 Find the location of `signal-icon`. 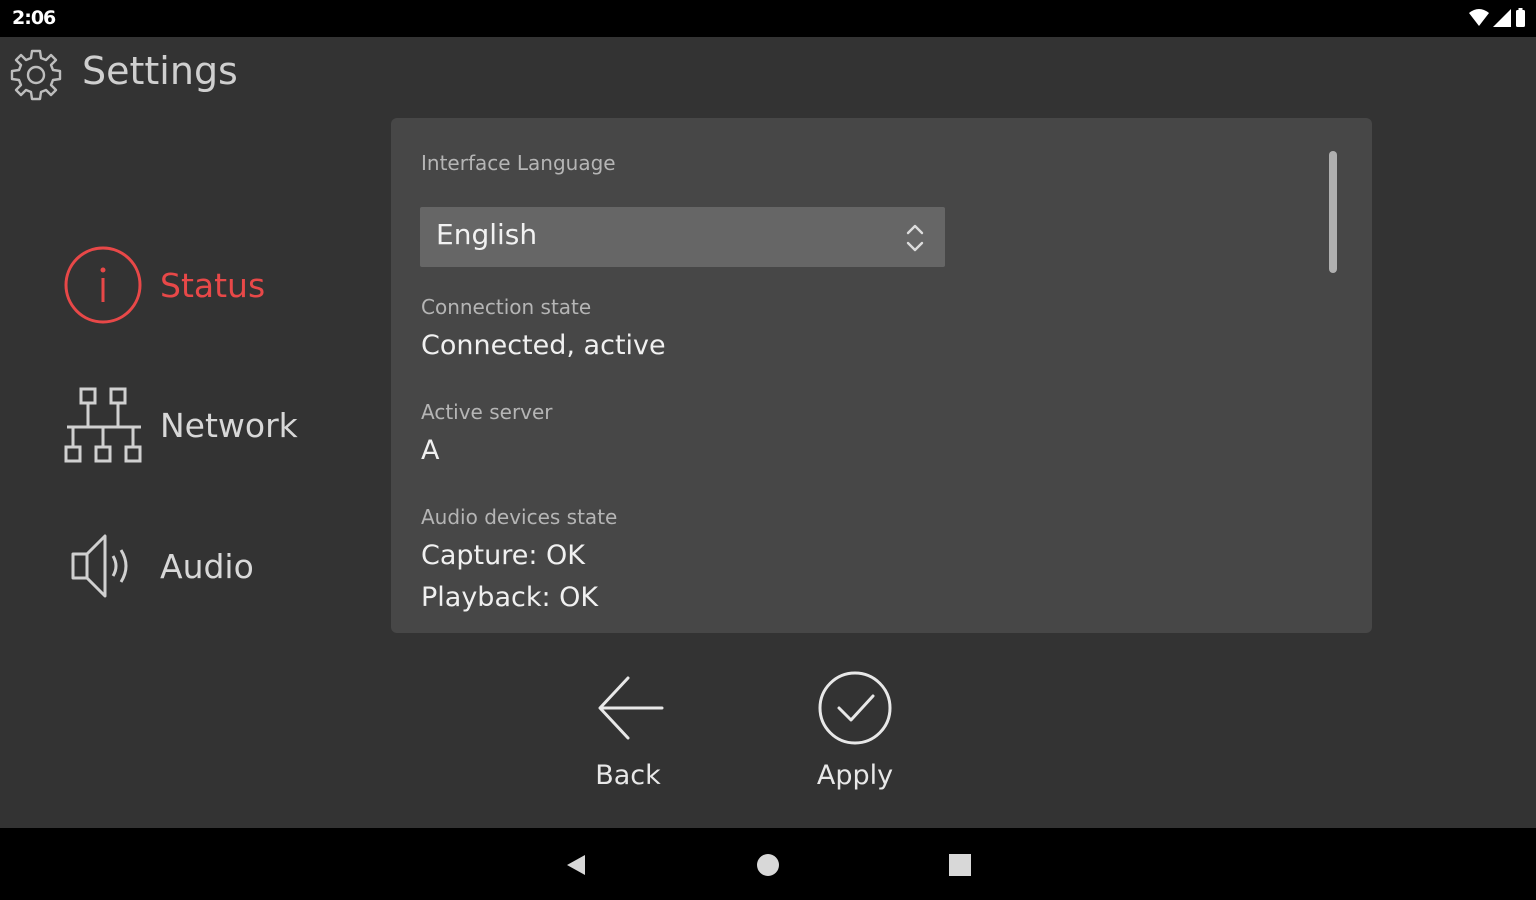

signal-icon is located at coordinates (1502, 18).